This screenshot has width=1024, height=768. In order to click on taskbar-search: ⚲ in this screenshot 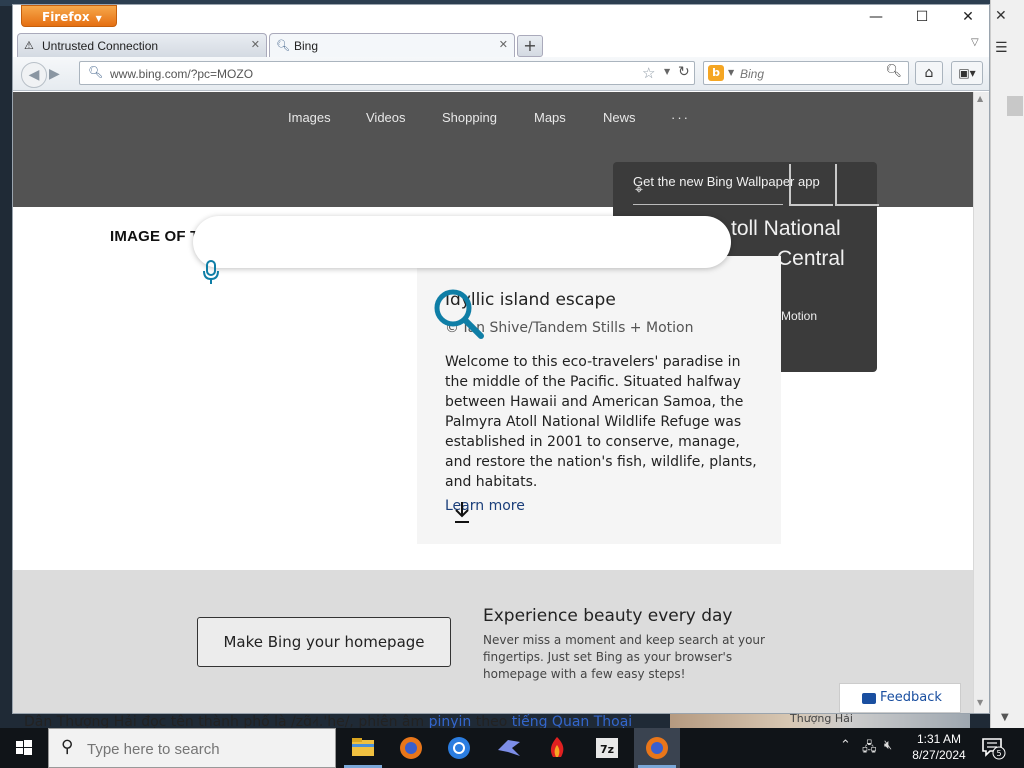, I will do `click(192, 748)`.